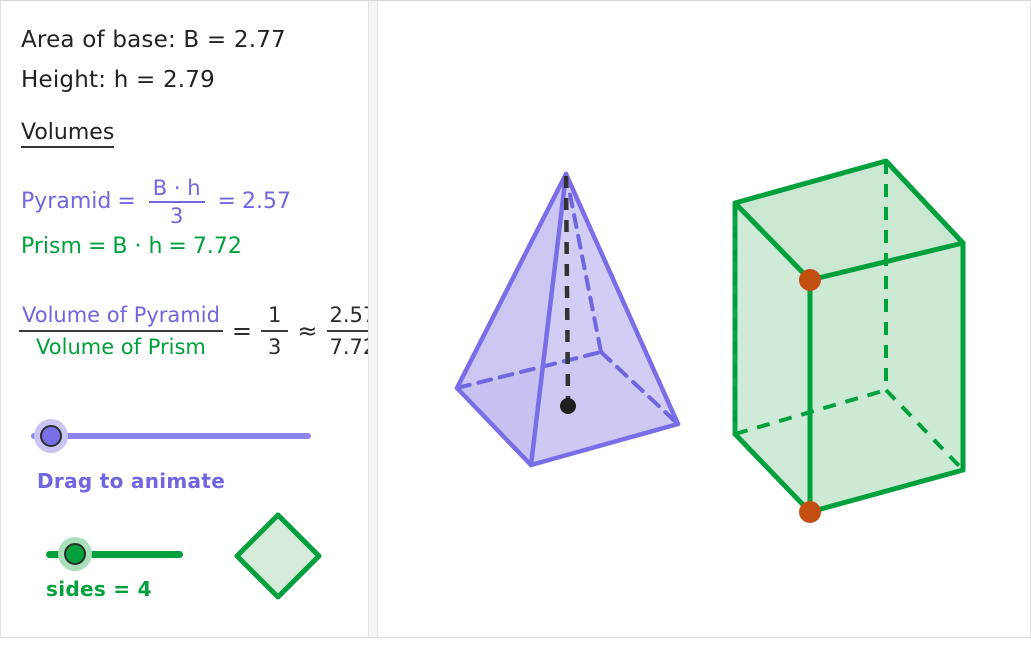 This screenshot has height=645, width=1031. I want to click on pyramid-height-foot-point, so click(568, 406).